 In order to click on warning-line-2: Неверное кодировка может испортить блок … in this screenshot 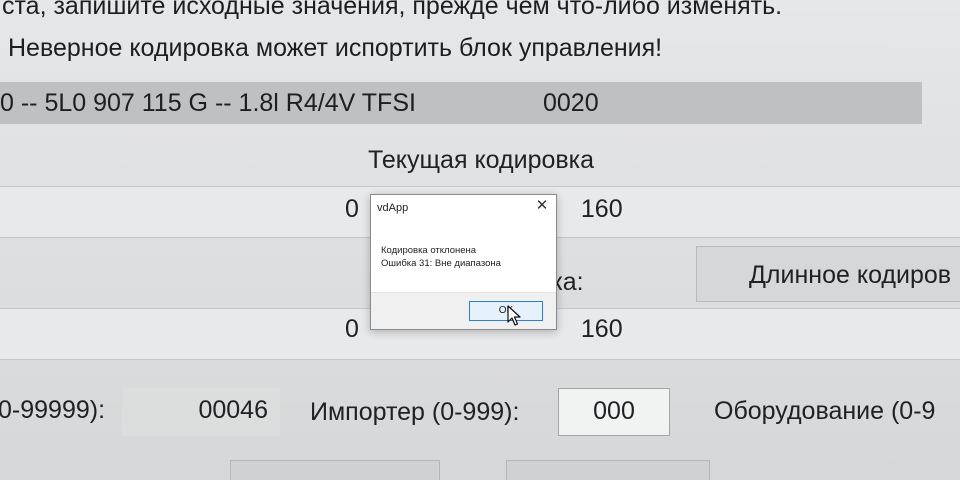, I will do `click(335, 48)`.